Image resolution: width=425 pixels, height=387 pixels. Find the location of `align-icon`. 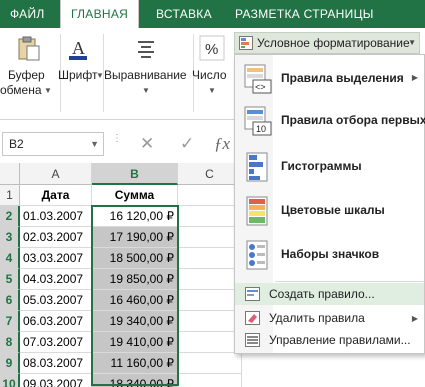

align-icon is located at coordinates (146, 49).